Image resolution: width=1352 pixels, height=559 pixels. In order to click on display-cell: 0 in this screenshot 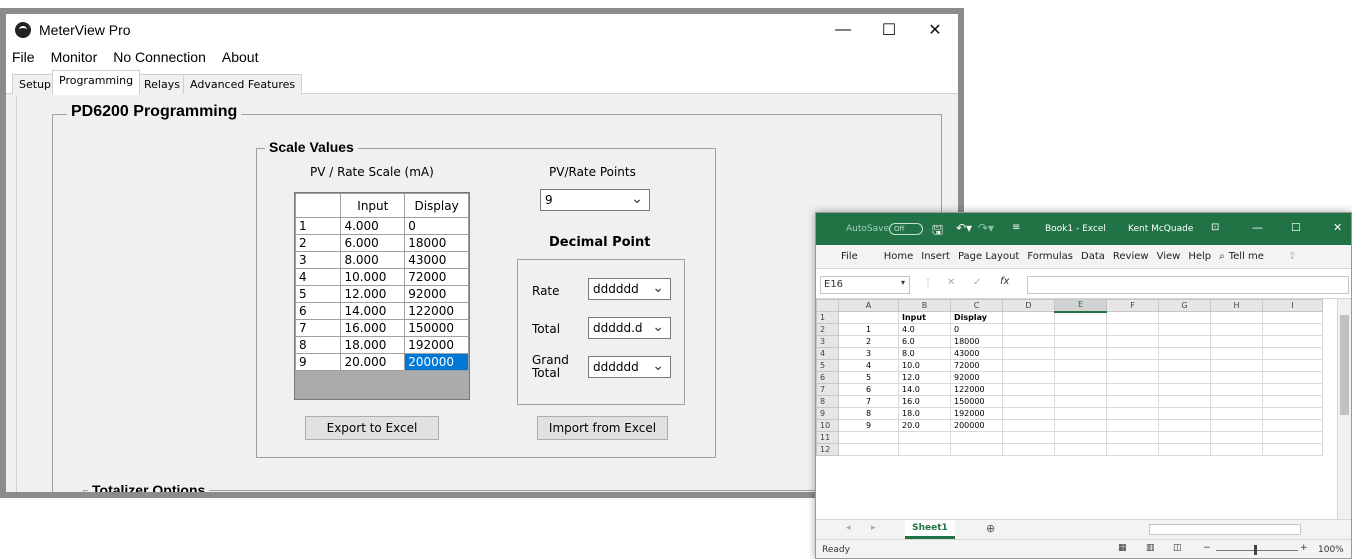, I will do `click(436, 226)`.